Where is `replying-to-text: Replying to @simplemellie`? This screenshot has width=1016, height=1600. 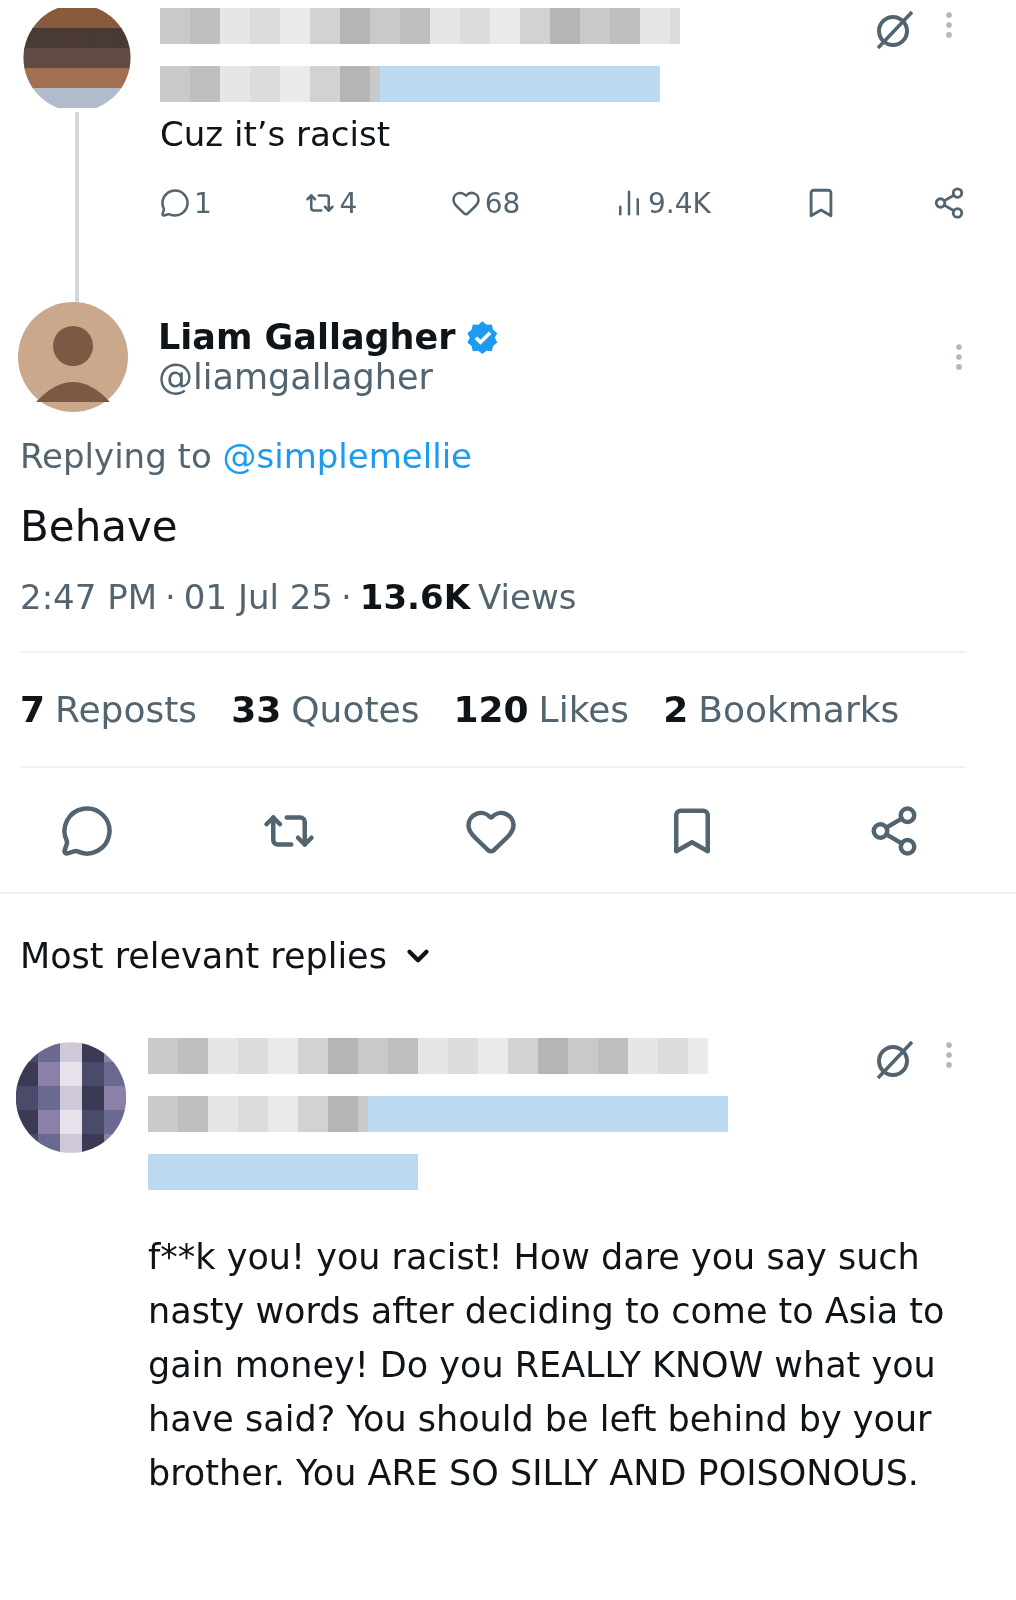
replying-to-text: Replying to @simplemellie is located at coordinates (247, 456).